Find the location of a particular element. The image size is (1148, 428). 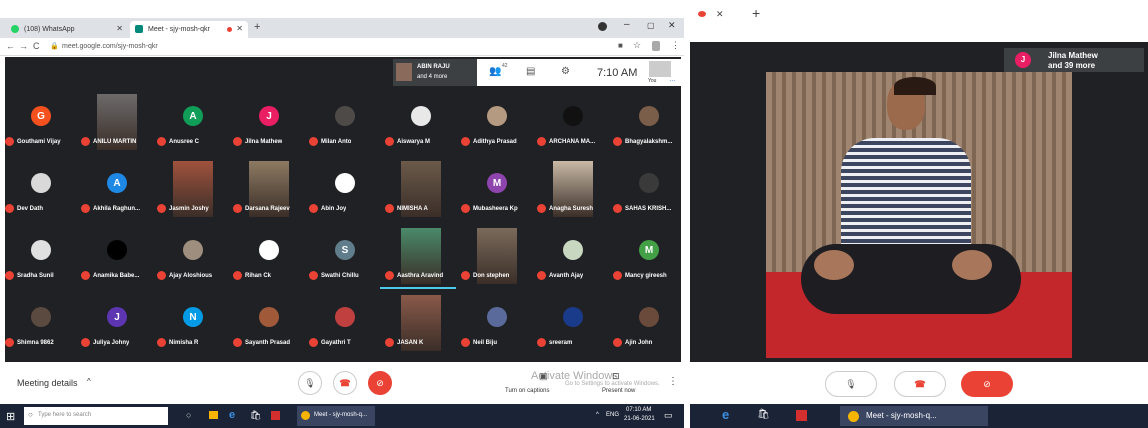

participant-tile: Aasthra Aravind is located at coordinates (421, 256).